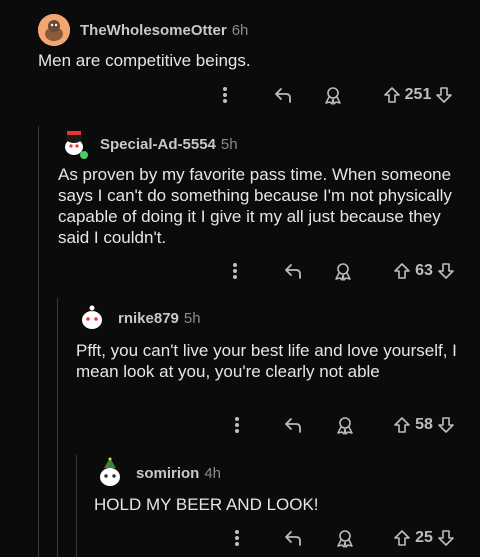 The image size is (480, 557). I want to click on comment-header: TheWholesomeOtter 6h, so click(143, 30).